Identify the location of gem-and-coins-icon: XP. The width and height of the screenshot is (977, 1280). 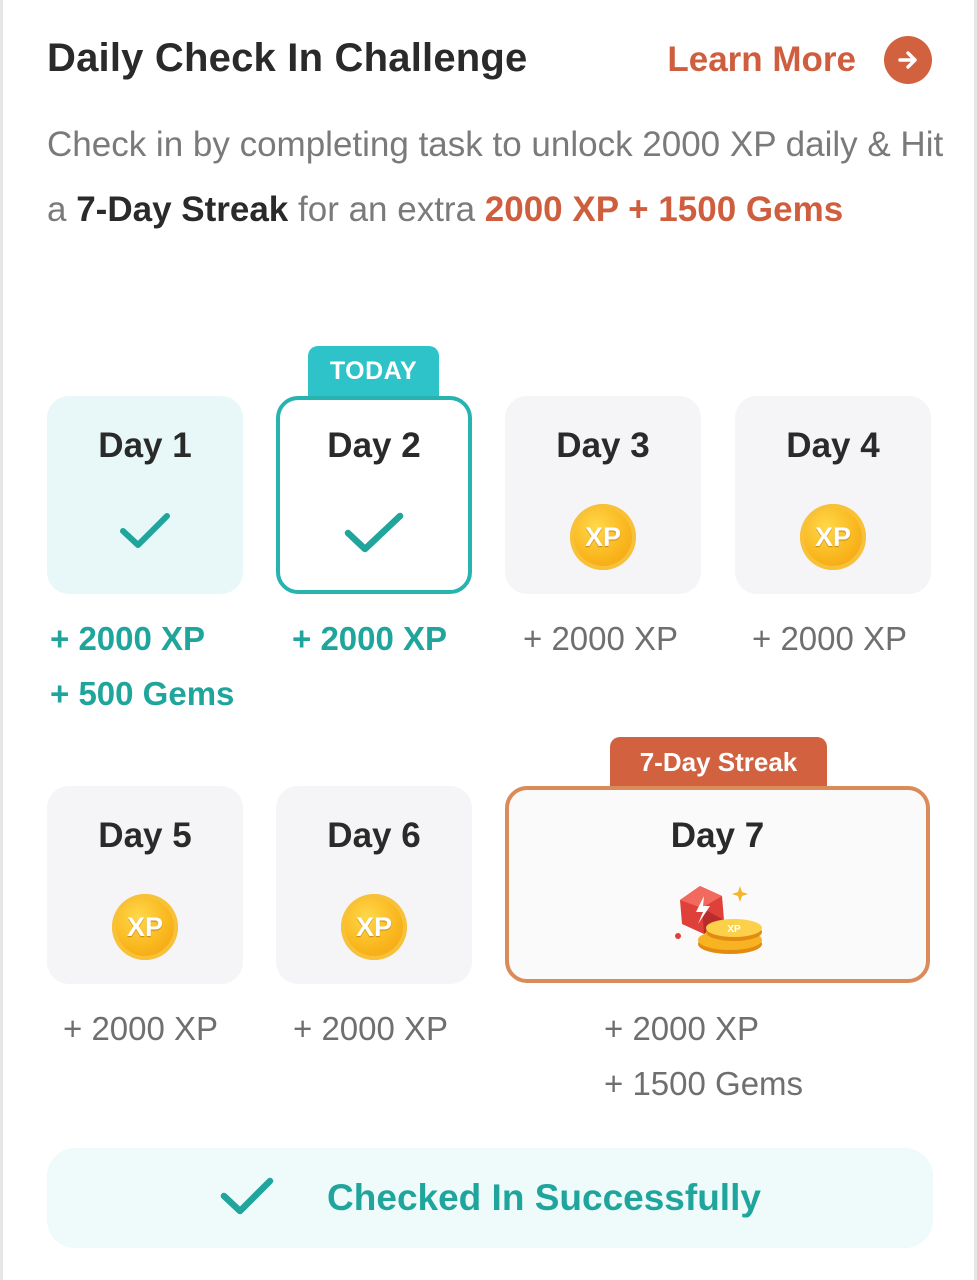
(718, 922).